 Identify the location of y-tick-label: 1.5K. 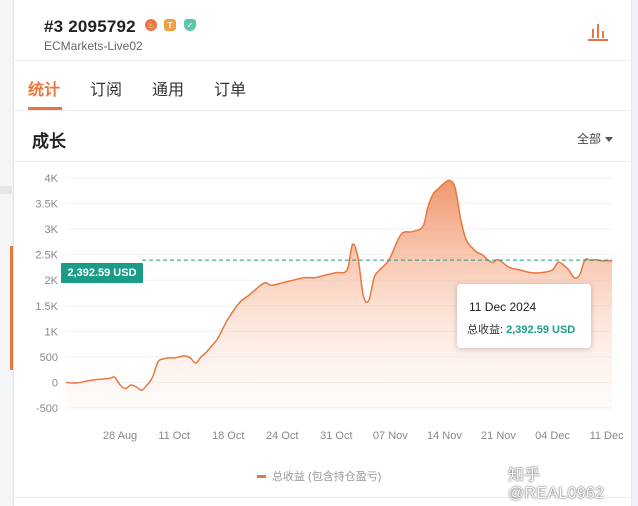
(46, 307).